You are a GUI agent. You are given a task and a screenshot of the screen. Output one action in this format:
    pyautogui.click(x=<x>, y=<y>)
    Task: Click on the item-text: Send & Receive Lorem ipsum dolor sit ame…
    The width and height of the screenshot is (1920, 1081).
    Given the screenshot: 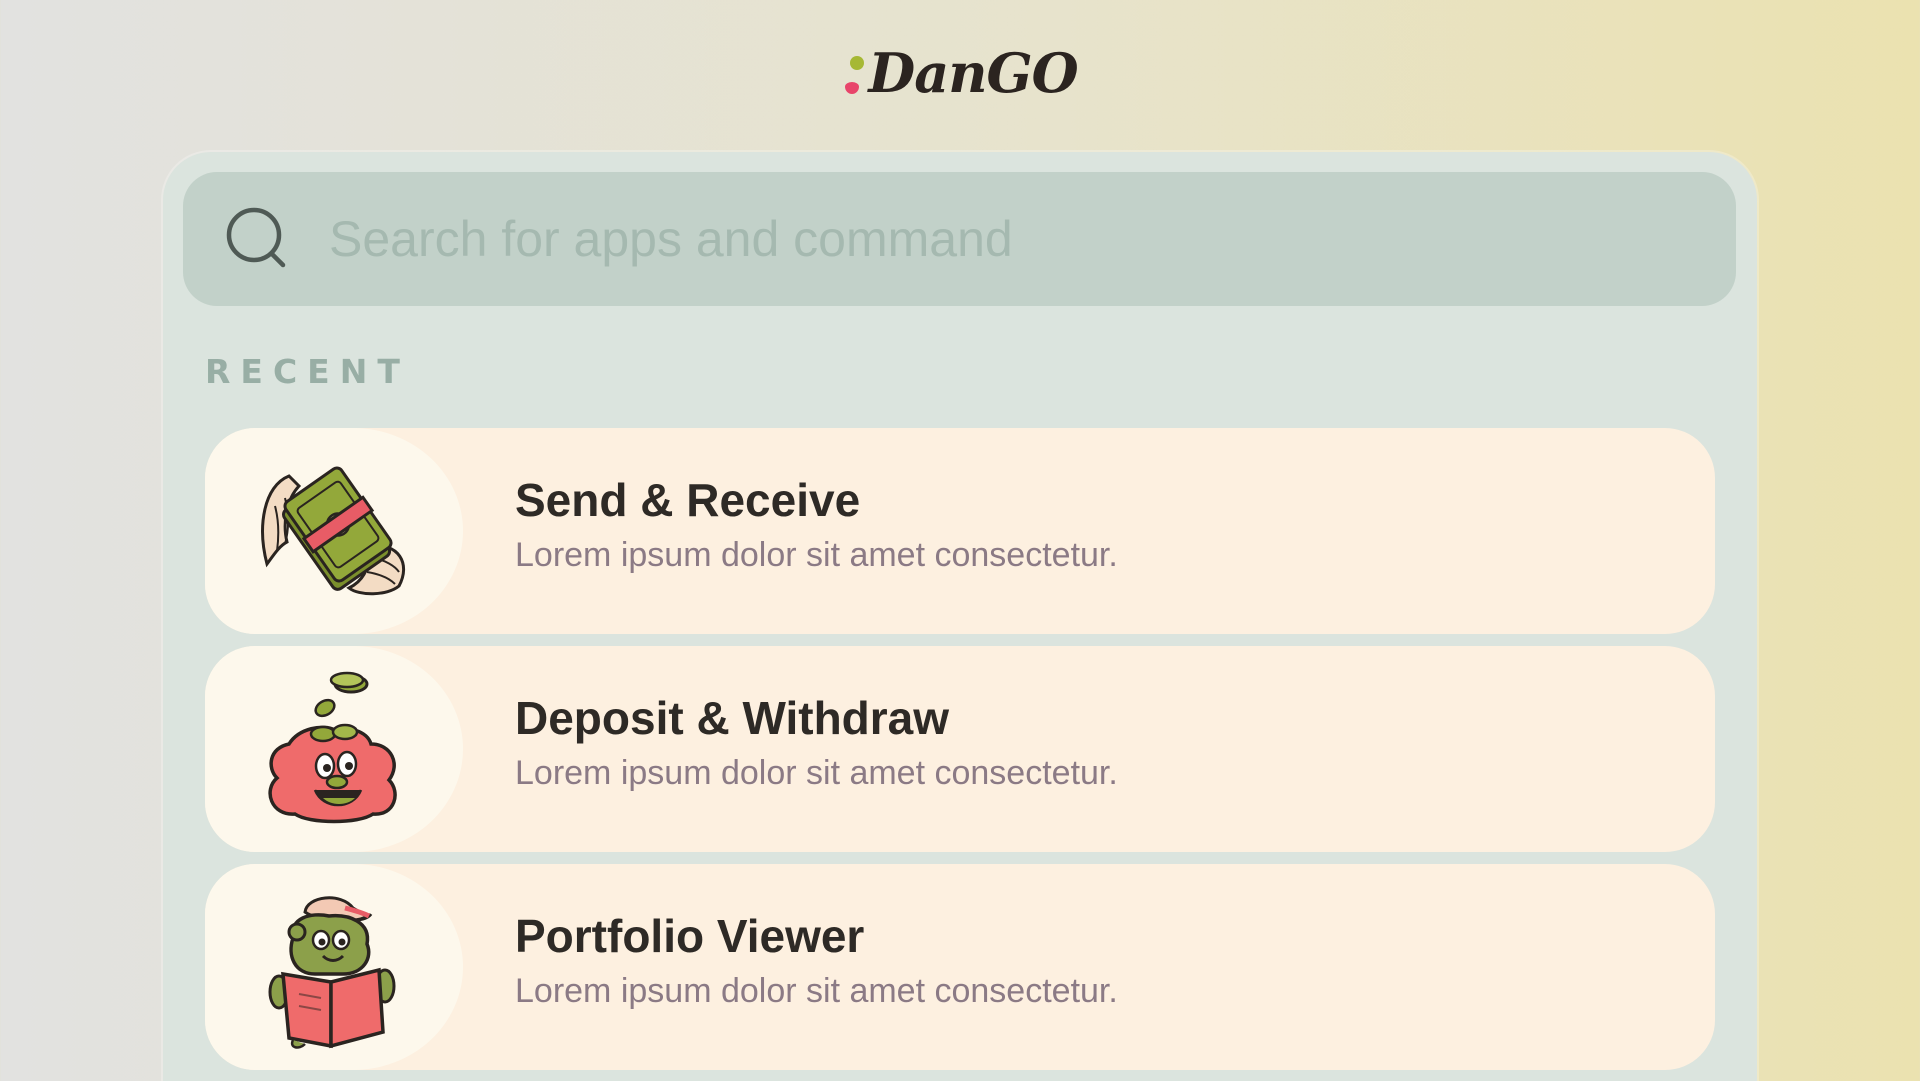 What is the action you would take?
    pyautogui.click(x=816, y=525)
    